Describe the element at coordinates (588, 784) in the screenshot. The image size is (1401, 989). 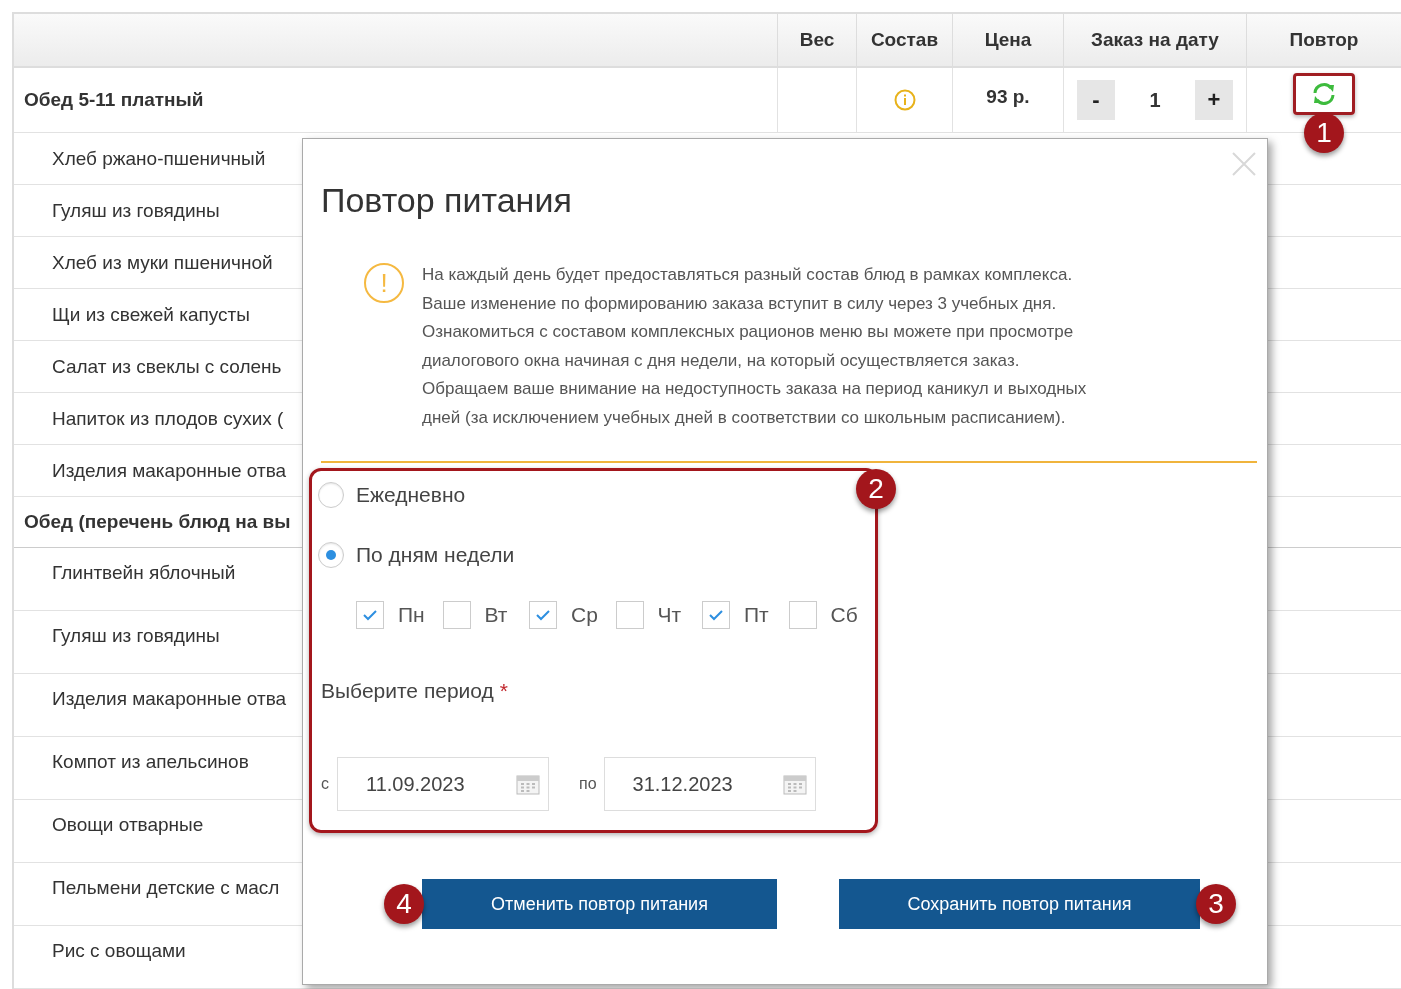
I see `field-label: по` at that location.